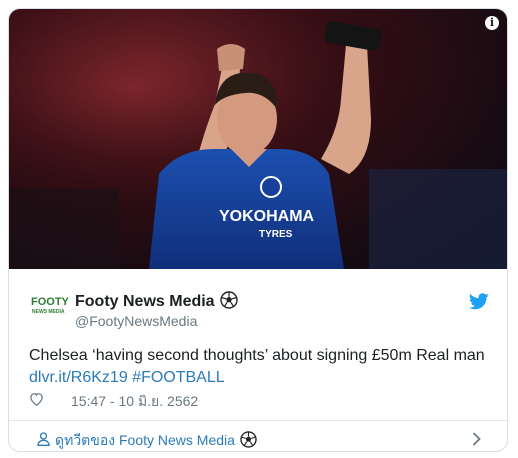  What do you see at coordinates (43, 441) in the screenshot?
I see `person-icon` at bounding box center [43, 441].